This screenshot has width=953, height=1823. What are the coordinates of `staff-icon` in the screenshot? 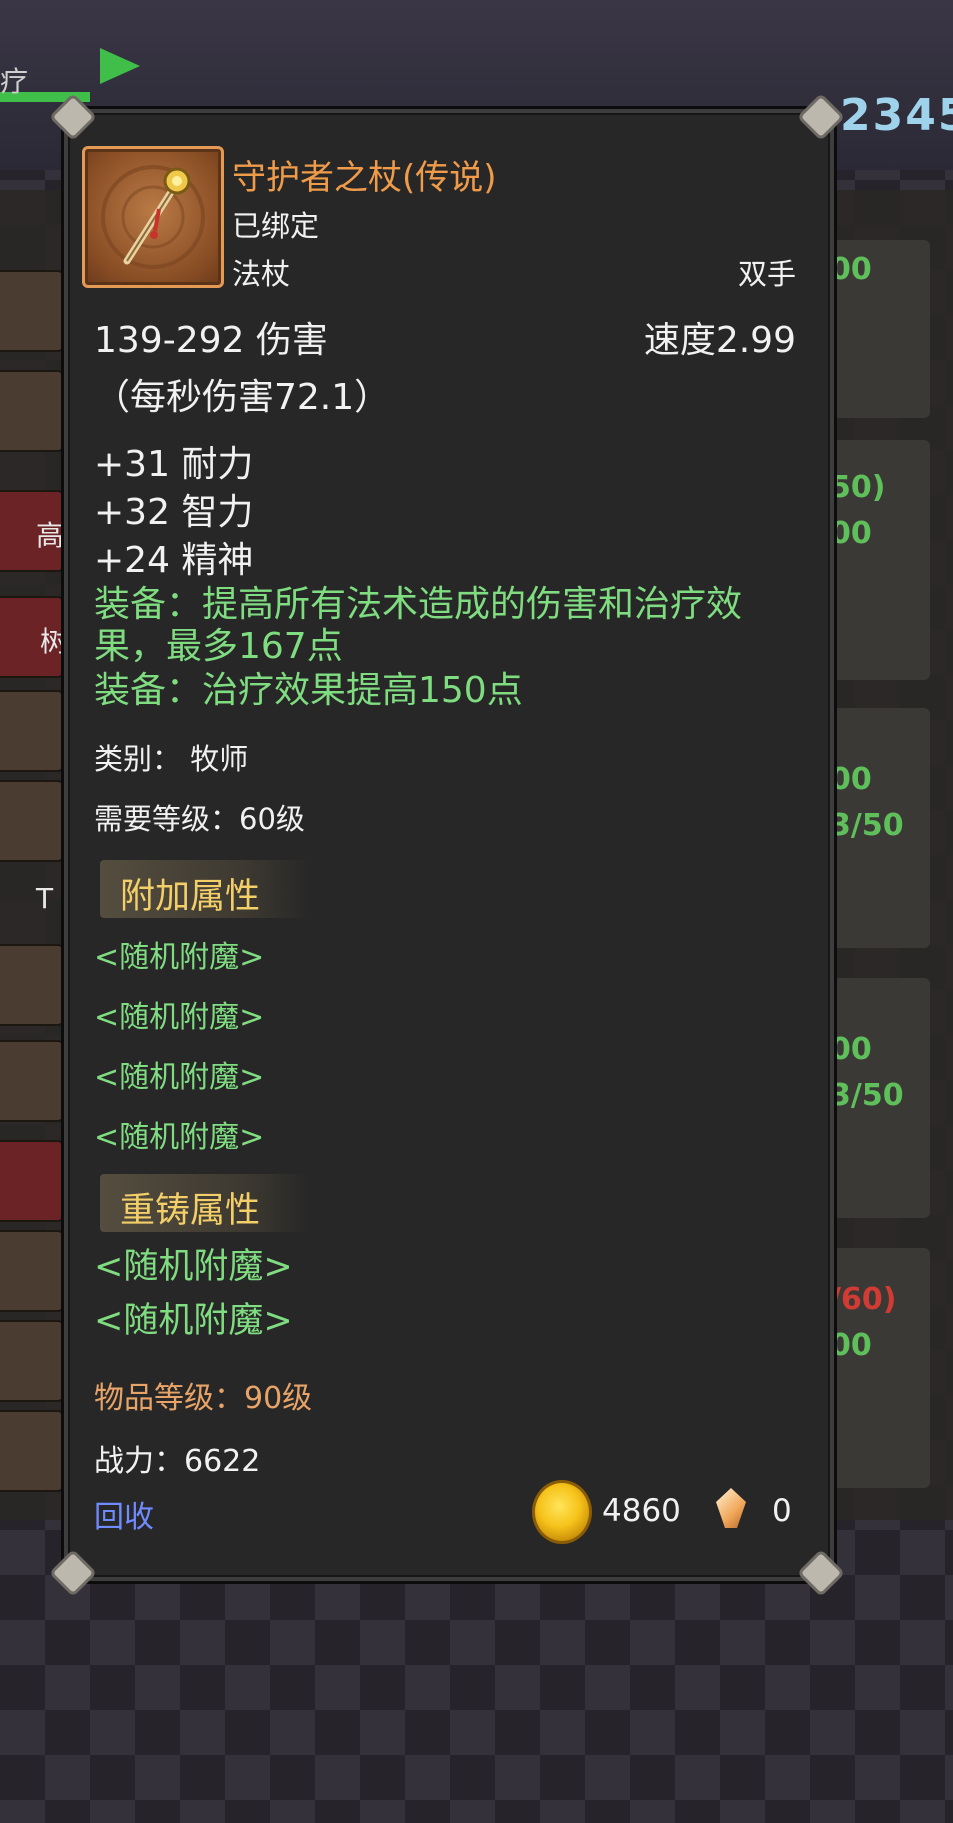 It's located at (153, 217).